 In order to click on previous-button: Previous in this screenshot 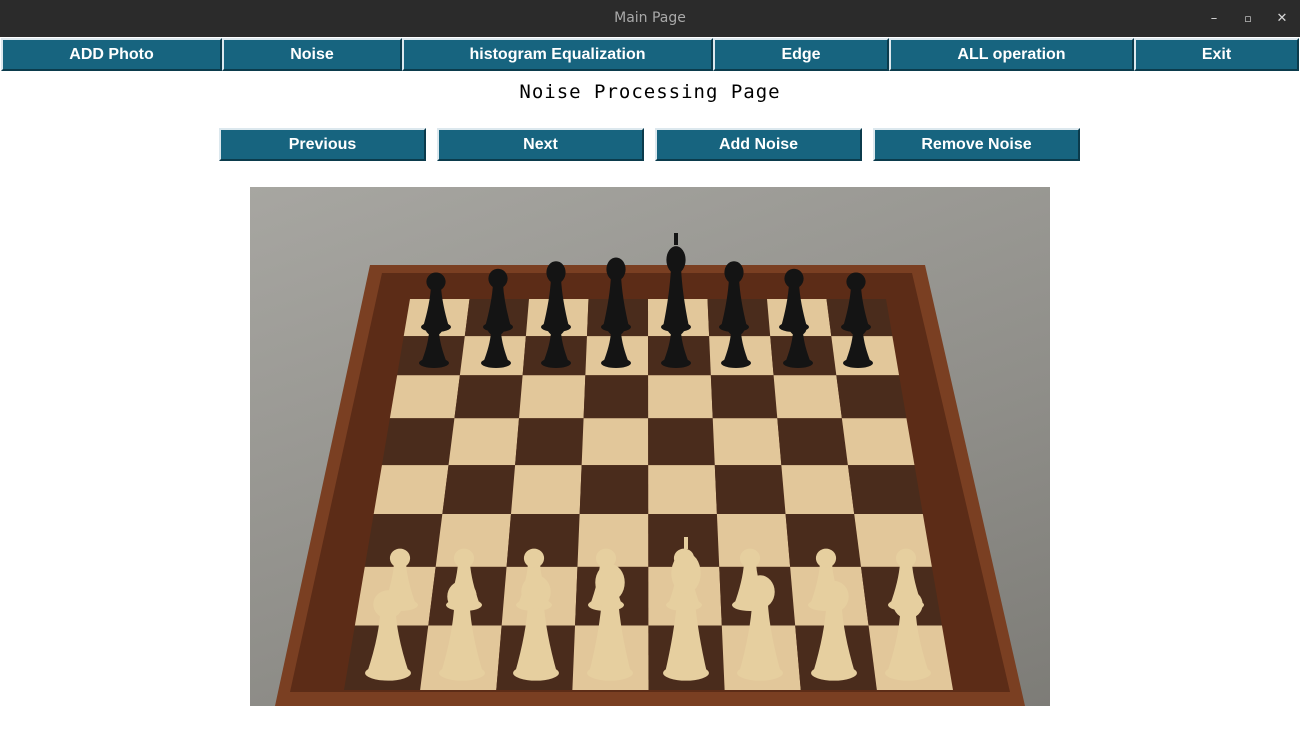, I will do `click(322, 144)`.